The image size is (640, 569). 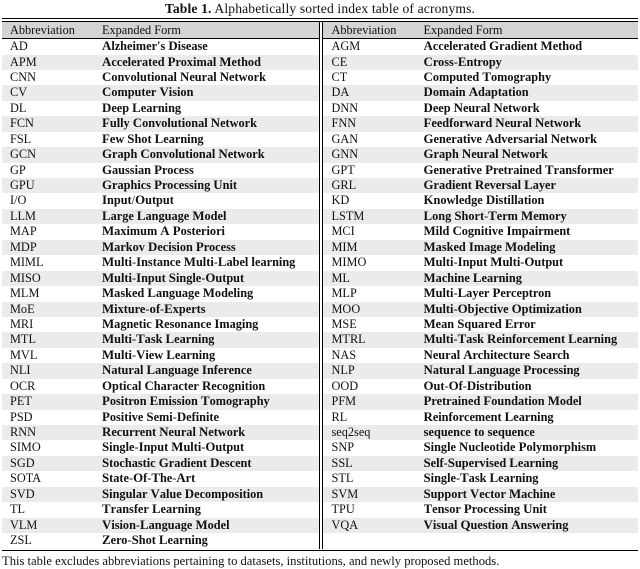 What do you see at coordinates (502, 123) in the screenshot?
I see `cell-expanded-form: Feedforward Neural Network` at bounding box center [502, 123].